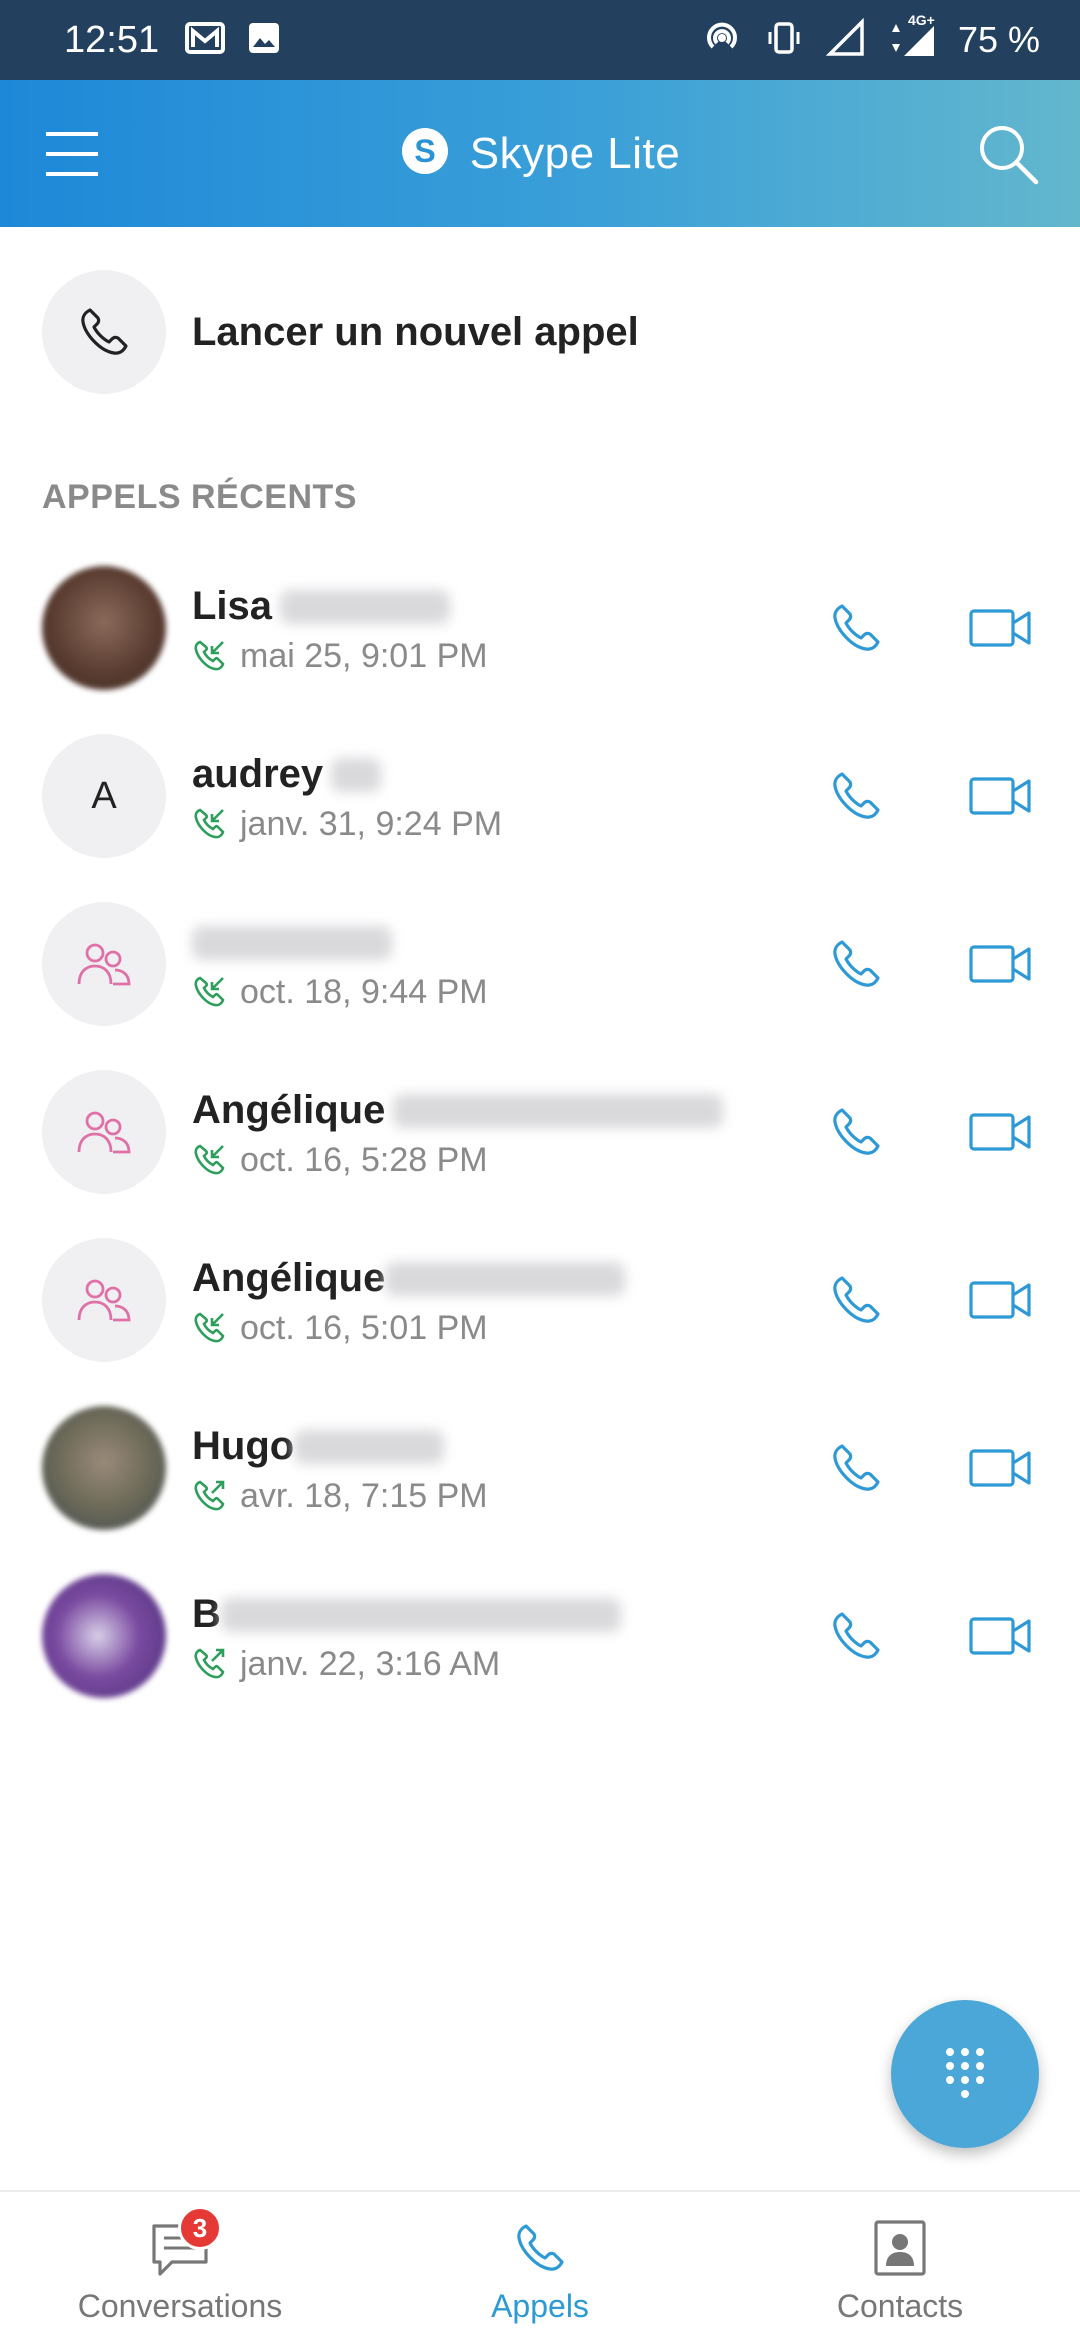 The width and height of the screenshot is (1080, 2340). I want to click on signal-icon, so click(845, 40).